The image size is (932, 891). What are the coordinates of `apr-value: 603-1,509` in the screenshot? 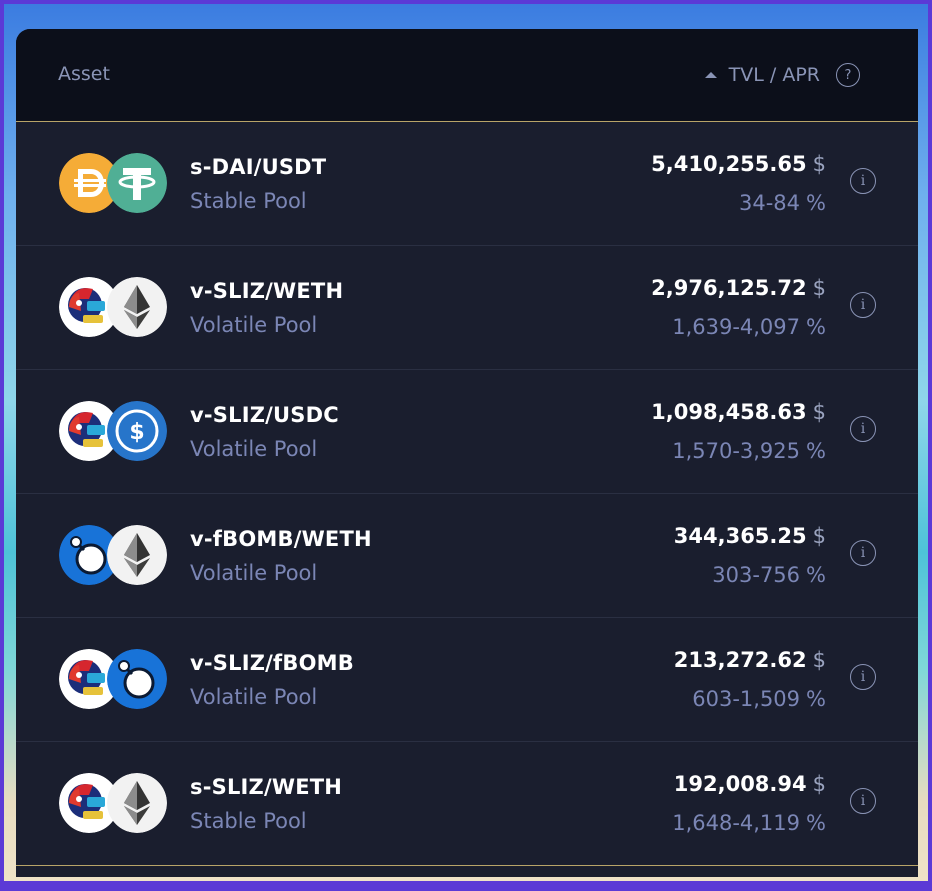 It's located at (746, 699).